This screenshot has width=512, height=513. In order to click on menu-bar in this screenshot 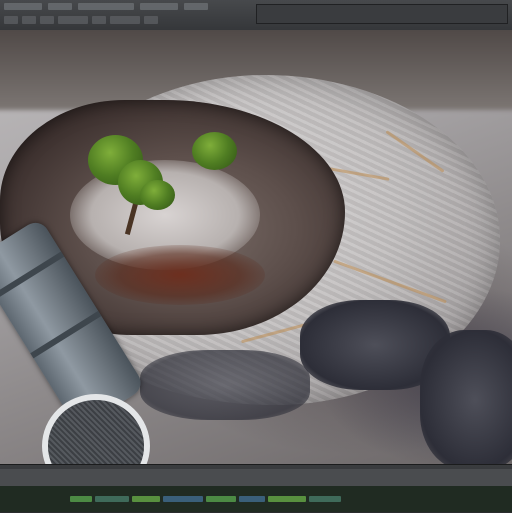, I will do `click(106, 8)`.